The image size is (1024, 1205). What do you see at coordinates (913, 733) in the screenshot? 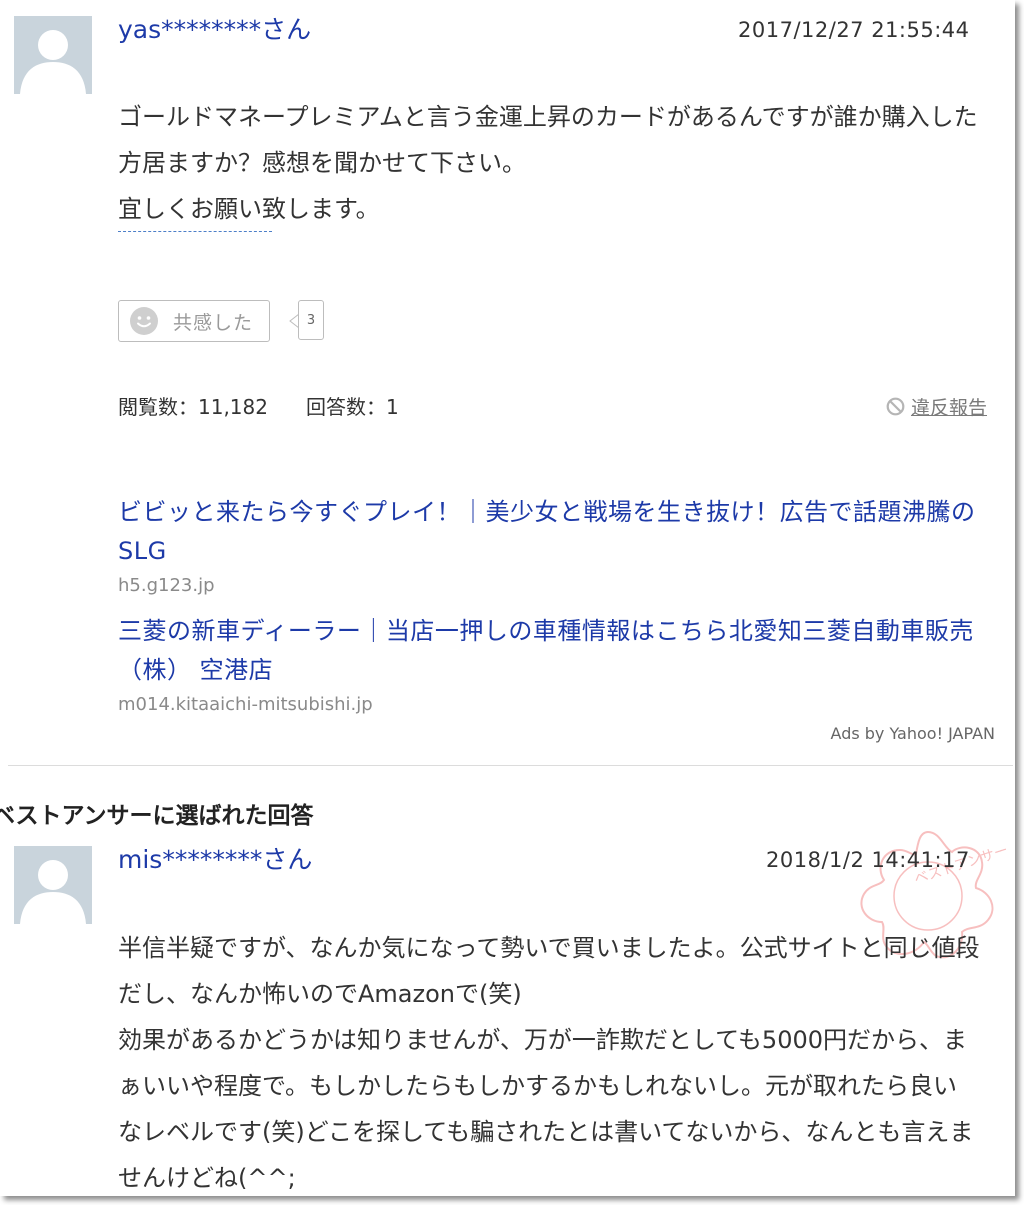
I see `ads-attribution: Ads by Yahoo! JAPAN` at bounding box center [913, 733].